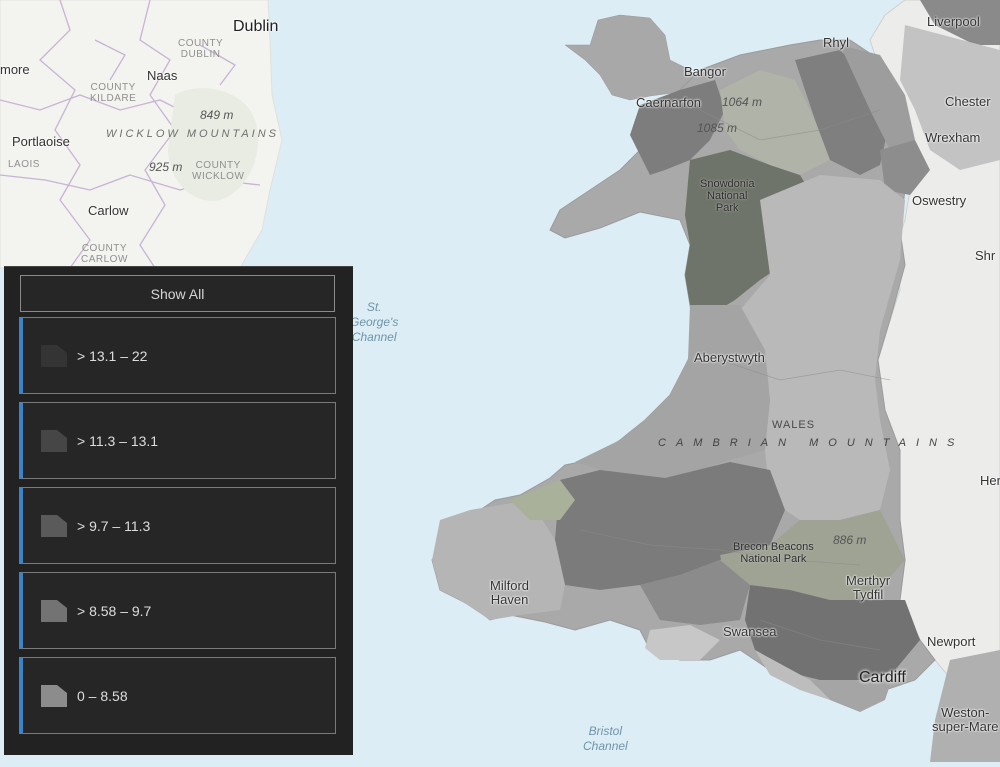 The image size is (1000, 767). Describe the element at coordinates (742, 102) in the screenshot. I see `elevation-1064: 1064 m` at that location.